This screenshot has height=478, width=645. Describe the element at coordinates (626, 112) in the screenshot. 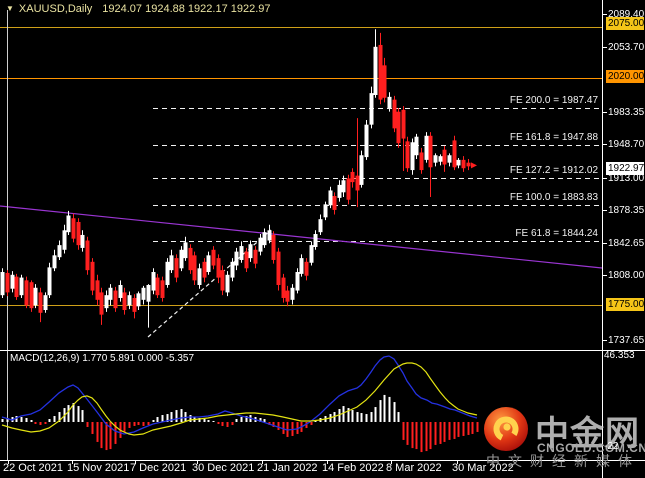

I see `price-axis-label: 1983.35` at that location.